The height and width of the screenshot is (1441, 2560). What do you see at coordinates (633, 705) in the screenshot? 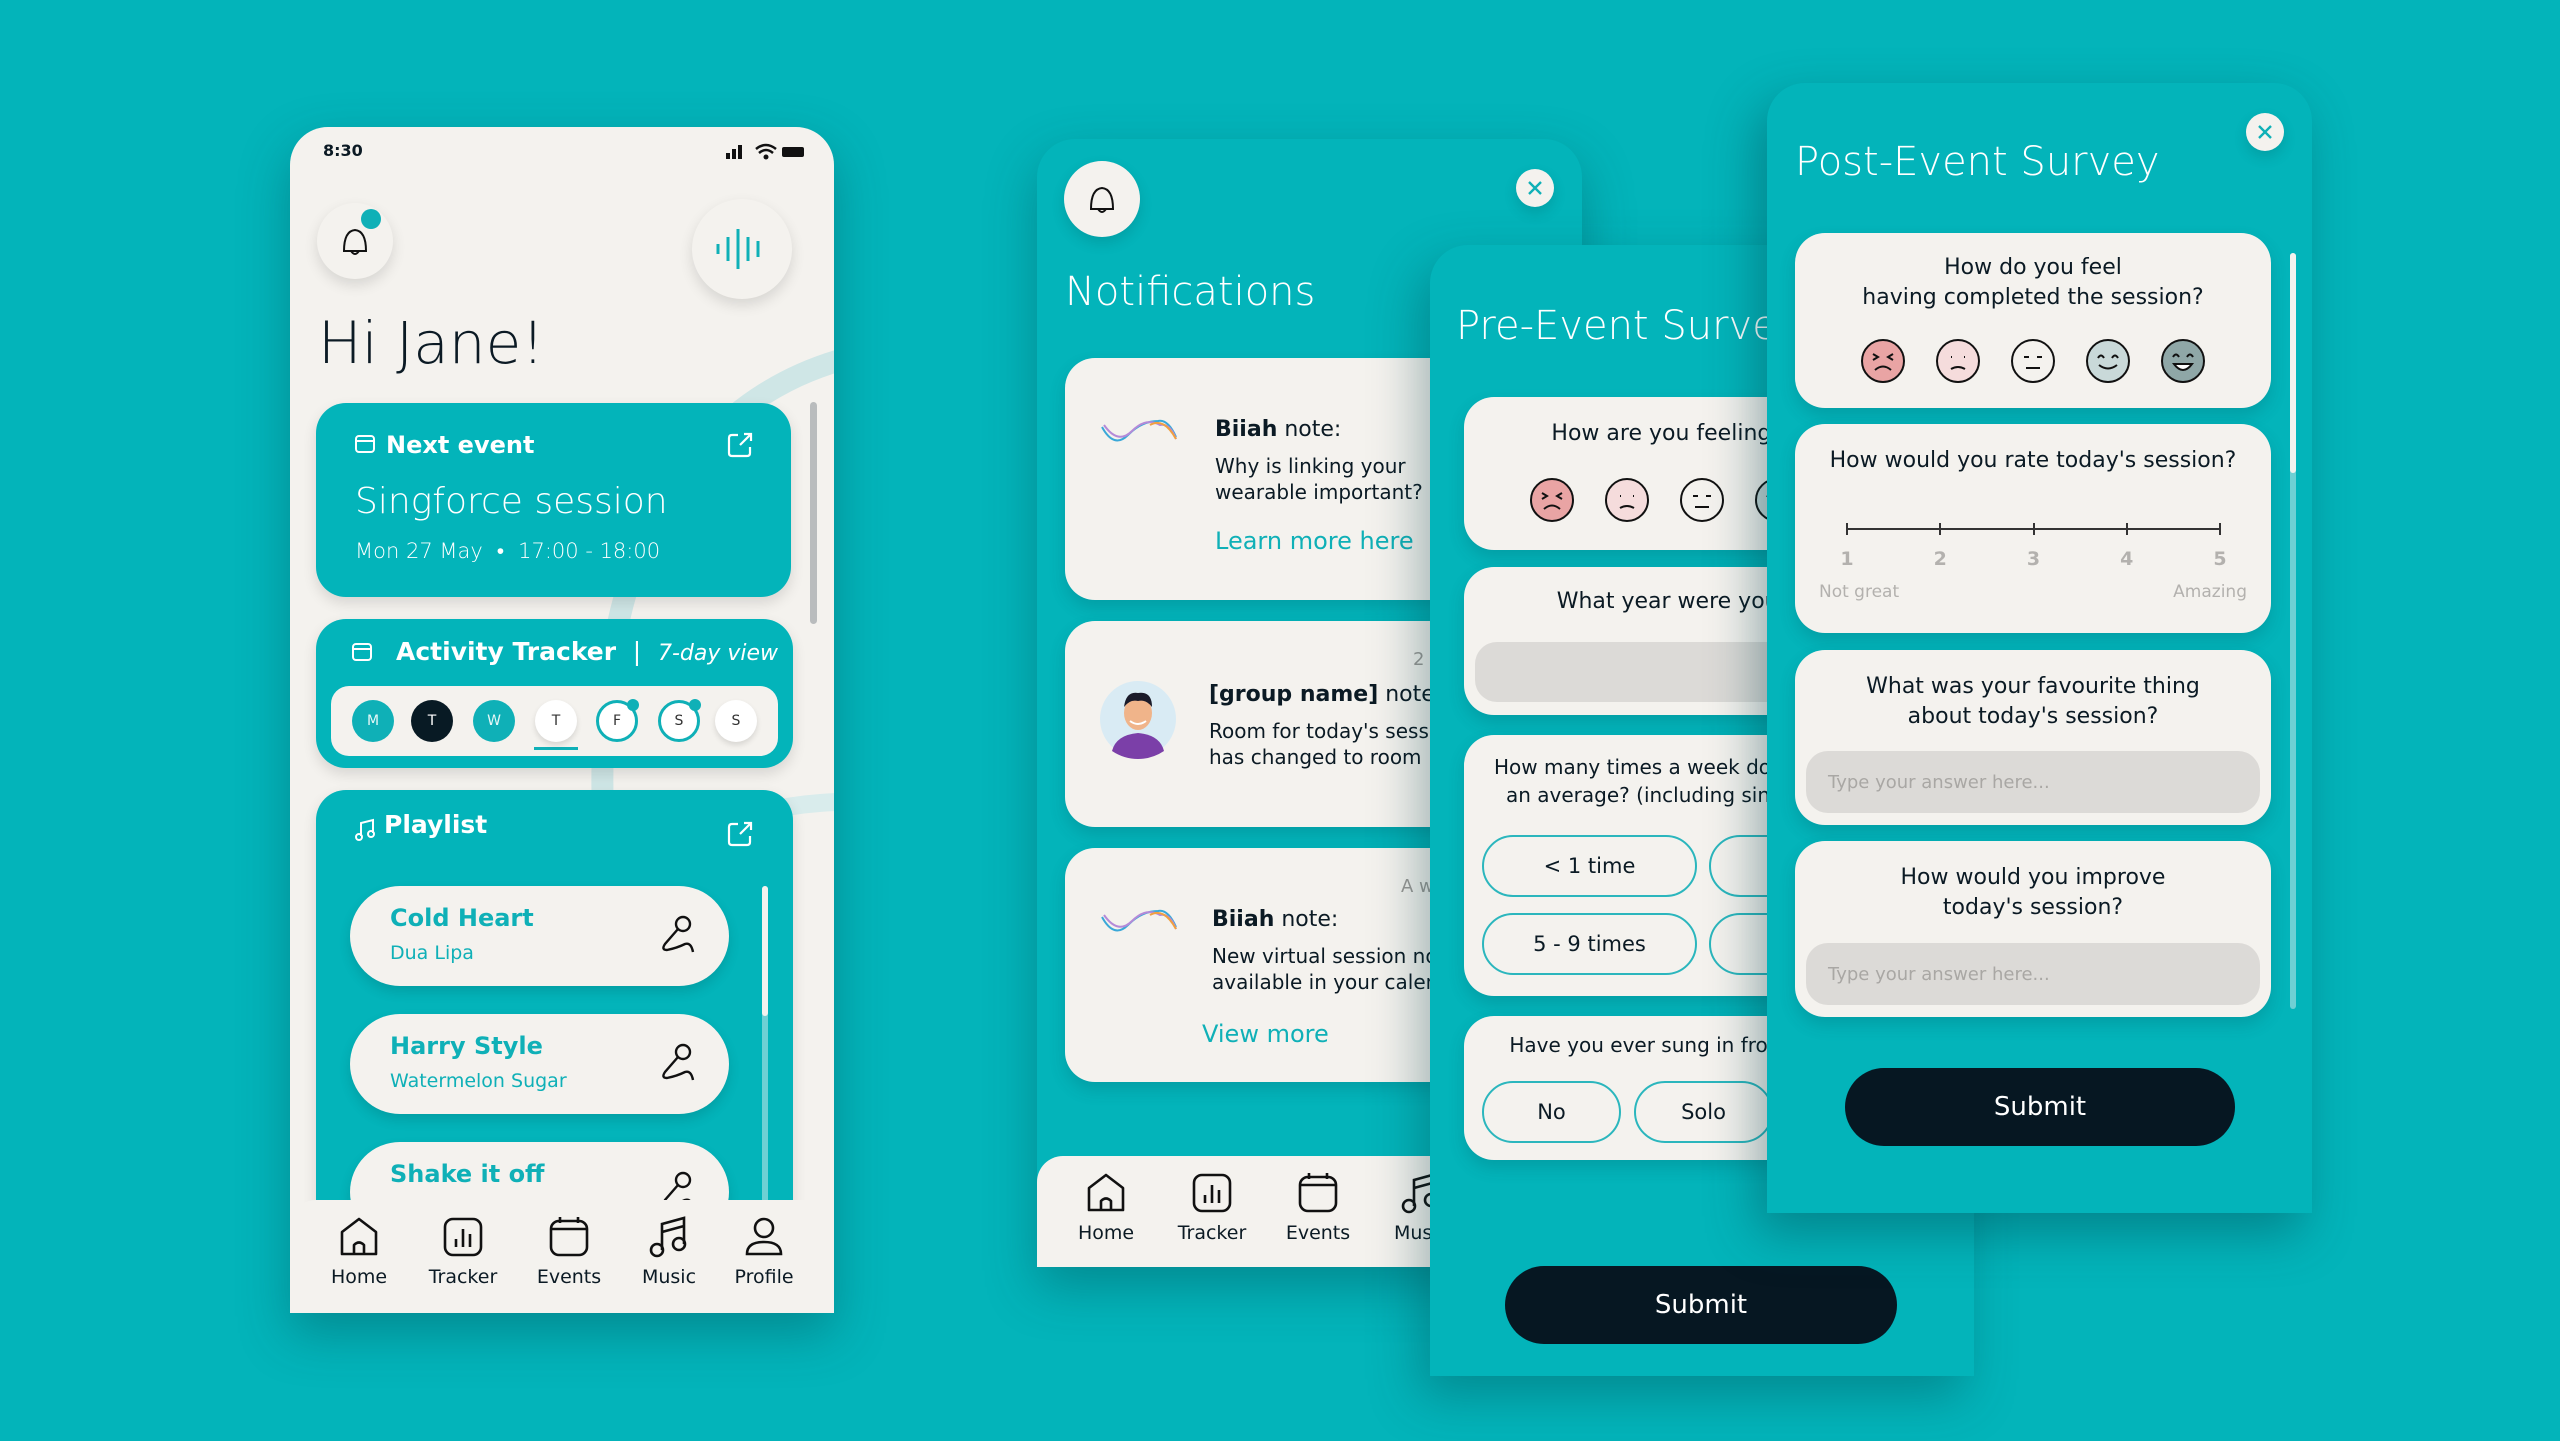
I see `activity-dot` at bounding box center [633, 705].